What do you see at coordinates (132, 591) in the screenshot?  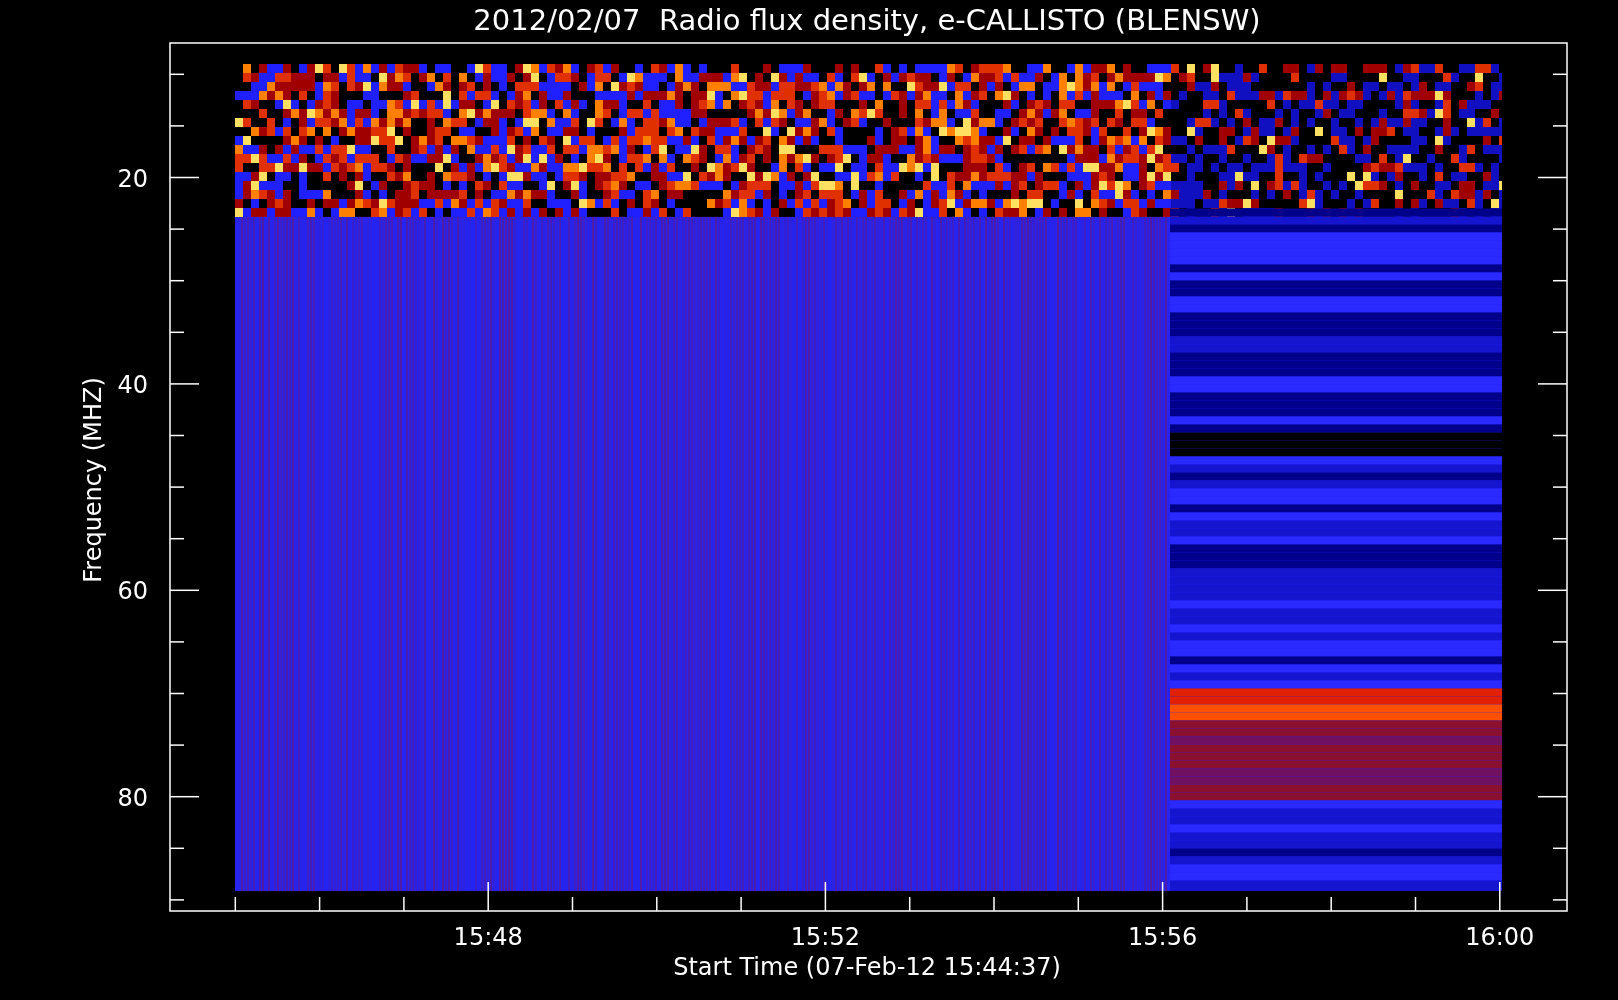 I see `tick-label: 60` at bounding box center [132, 591].